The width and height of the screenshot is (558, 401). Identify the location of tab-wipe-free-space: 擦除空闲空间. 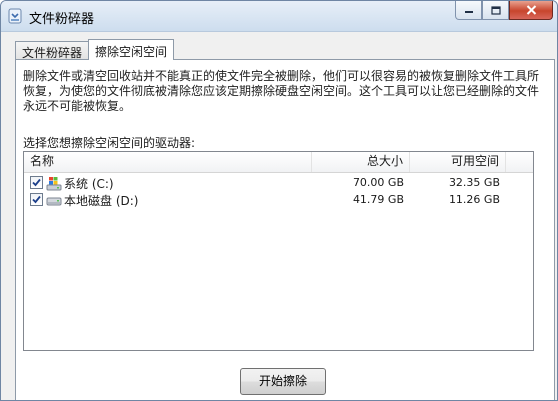
(131, 49).